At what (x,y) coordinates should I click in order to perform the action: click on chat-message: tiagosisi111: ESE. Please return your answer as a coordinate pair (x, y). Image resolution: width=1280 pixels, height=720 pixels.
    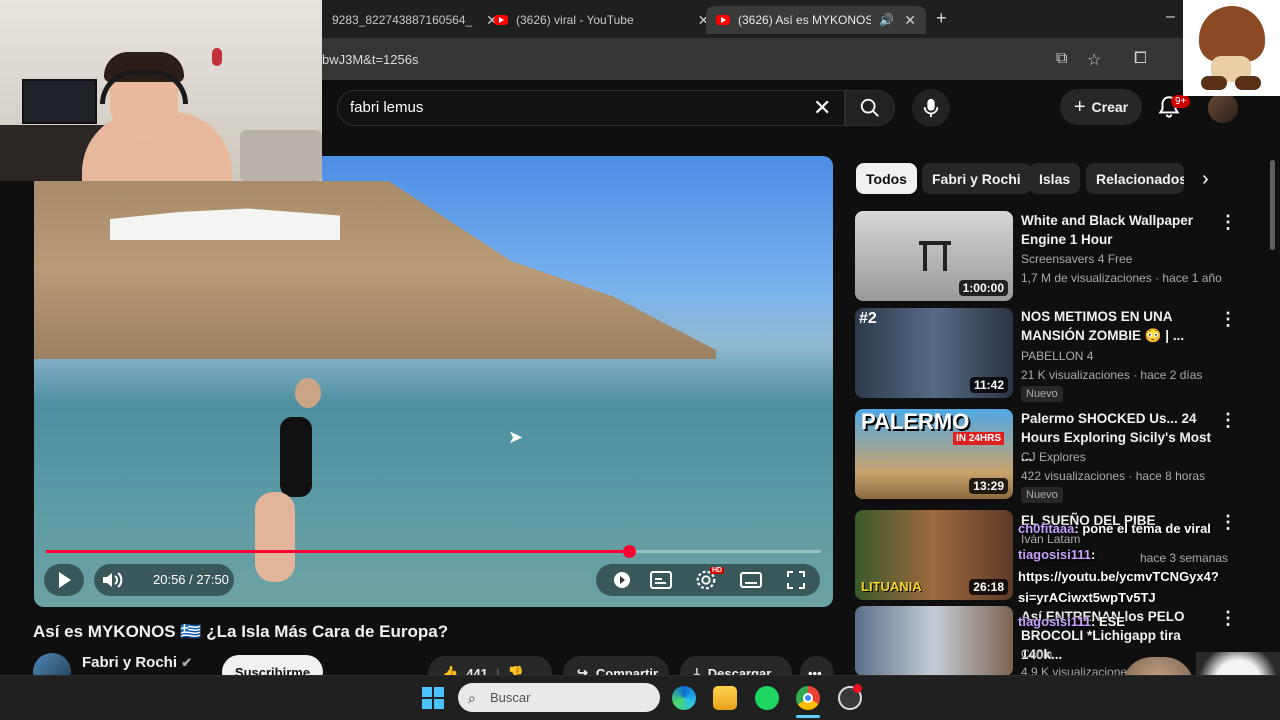
    Looking at the image, I should click on (1071, 621).